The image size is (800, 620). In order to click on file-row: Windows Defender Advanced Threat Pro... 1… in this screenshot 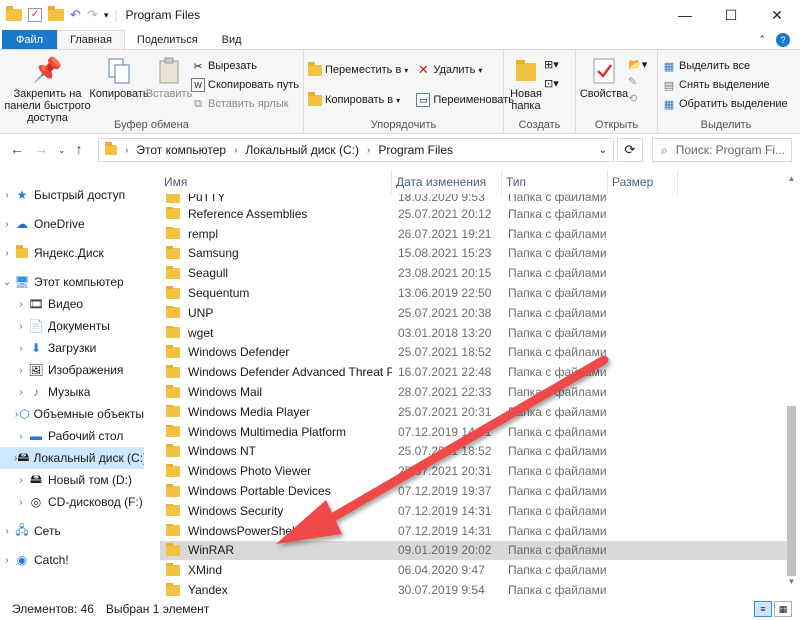, I will do `click(474, 372)`.